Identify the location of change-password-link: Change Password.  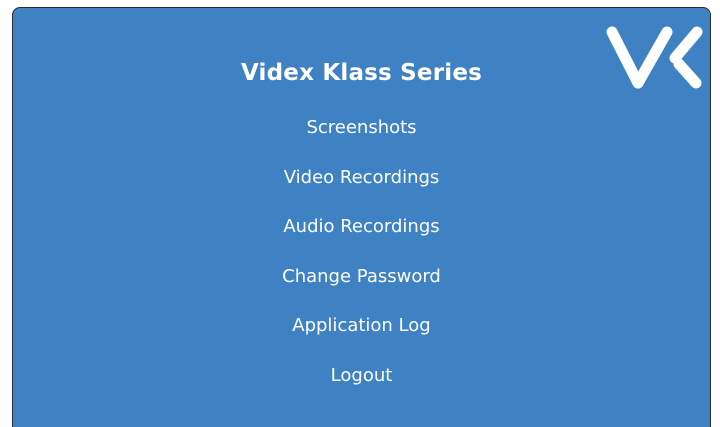
(361, 277).